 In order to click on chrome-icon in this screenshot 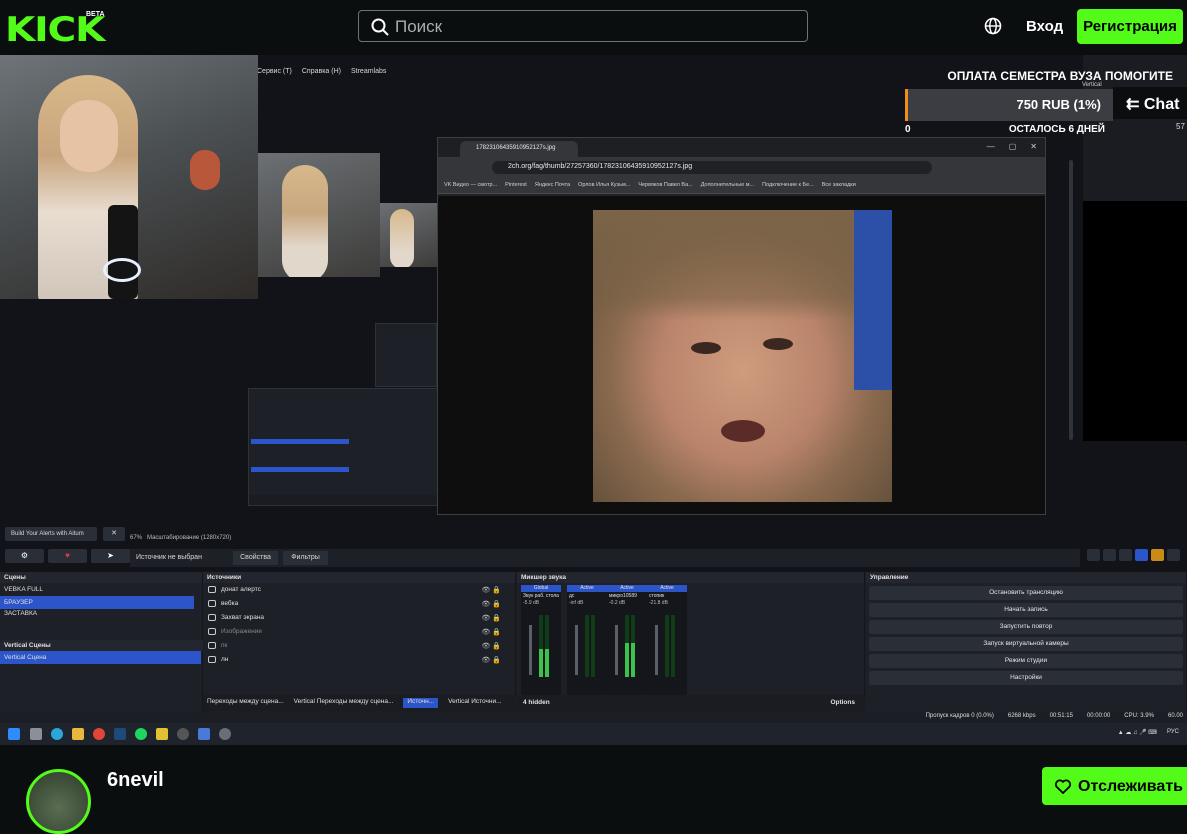, I will do `click(99, 734)`.